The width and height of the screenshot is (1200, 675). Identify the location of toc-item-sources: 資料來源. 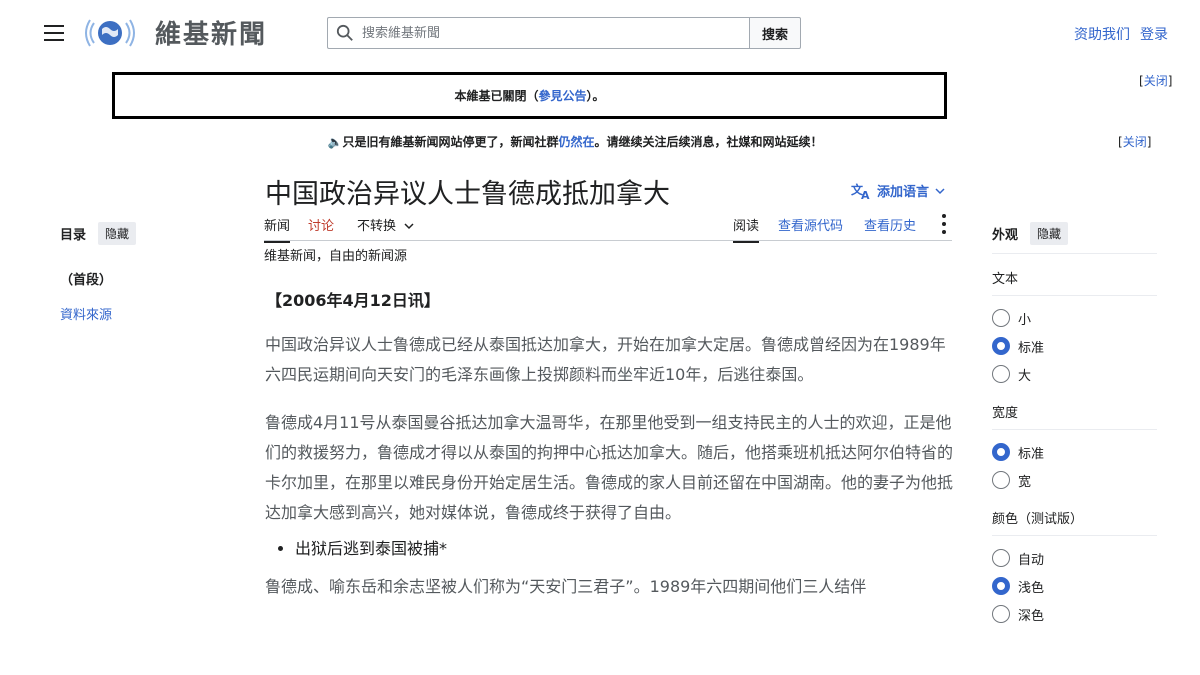
(86, 315).